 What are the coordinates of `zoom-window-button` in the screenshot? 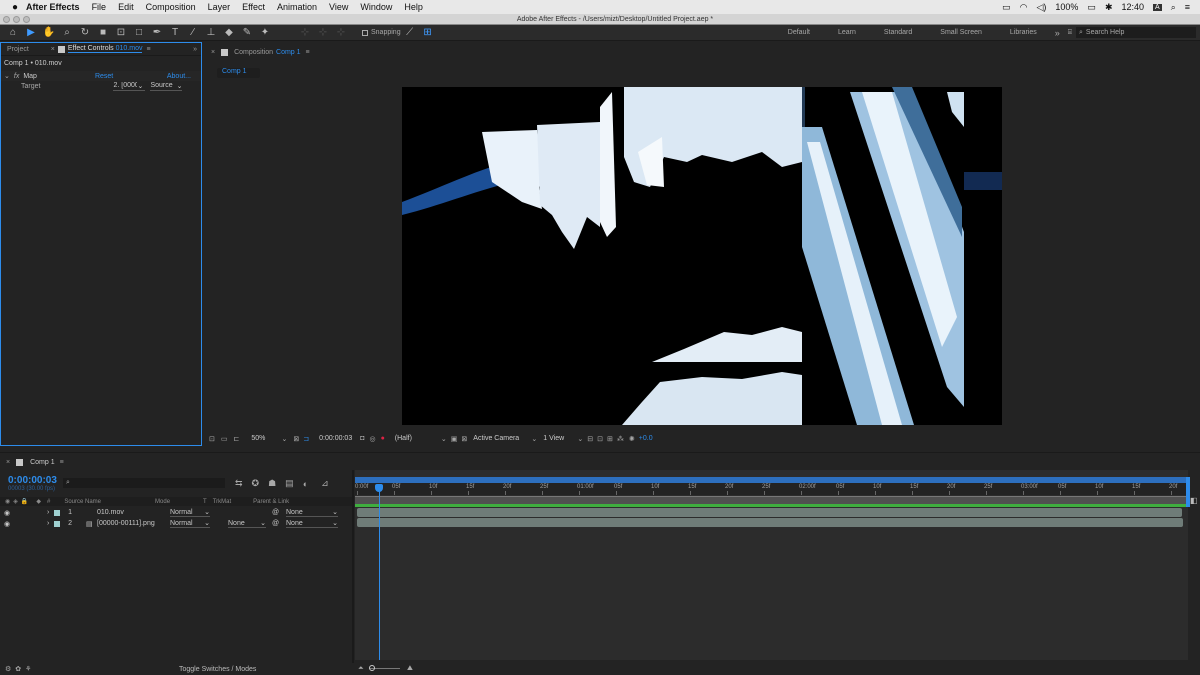 It's located at (26, 19).